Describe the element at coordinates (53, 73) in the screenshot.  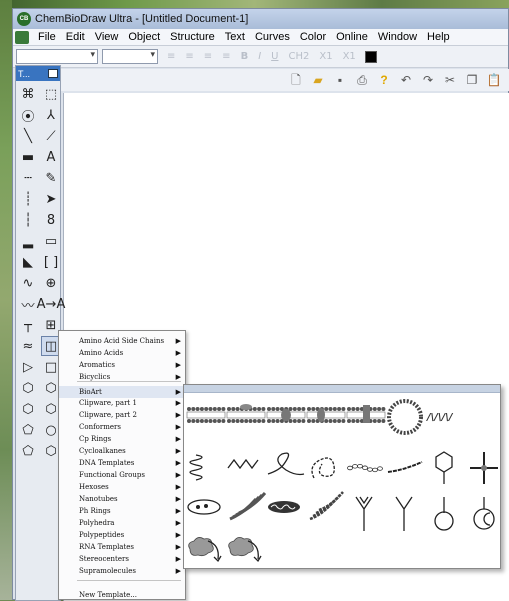
I see `palette-menu-button` at that location.